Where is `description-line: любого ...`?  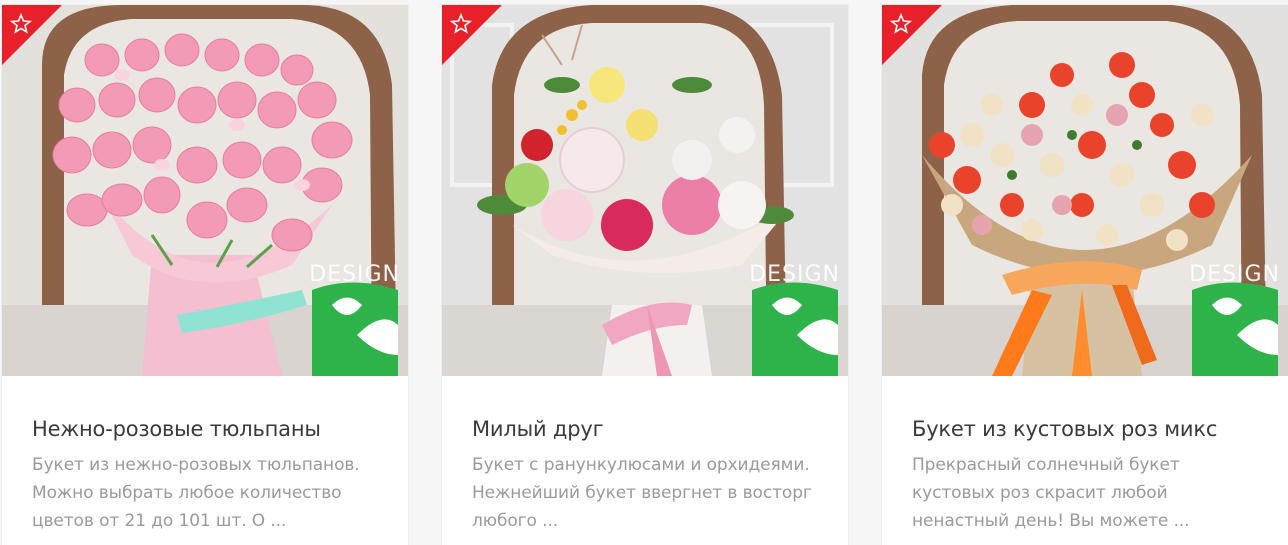 description-line: любого ... is located at coordinates (515, 521).